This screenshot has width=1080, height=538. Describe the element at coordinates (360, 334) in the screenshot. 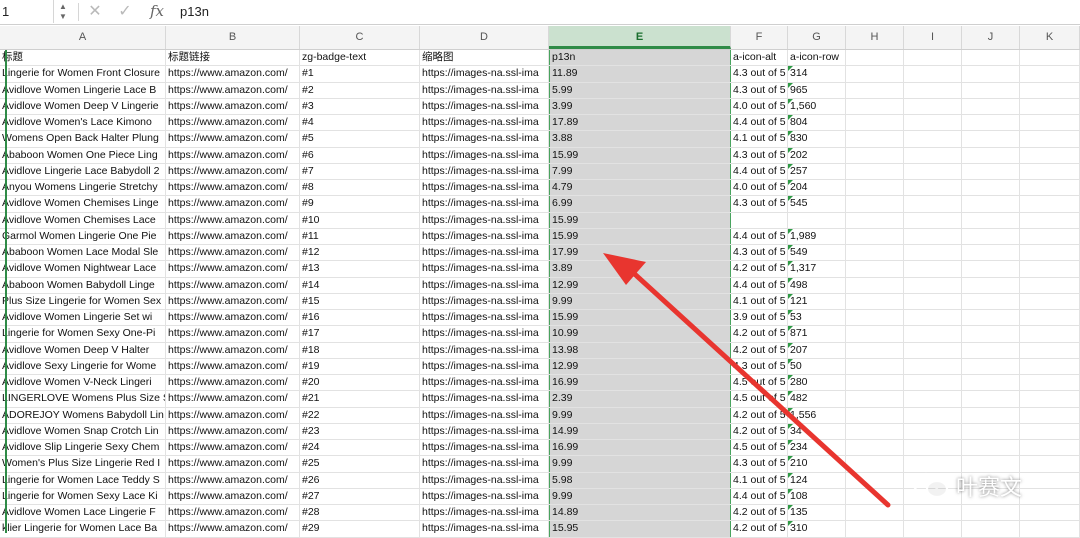

I see `table-cell: #17` at that location.